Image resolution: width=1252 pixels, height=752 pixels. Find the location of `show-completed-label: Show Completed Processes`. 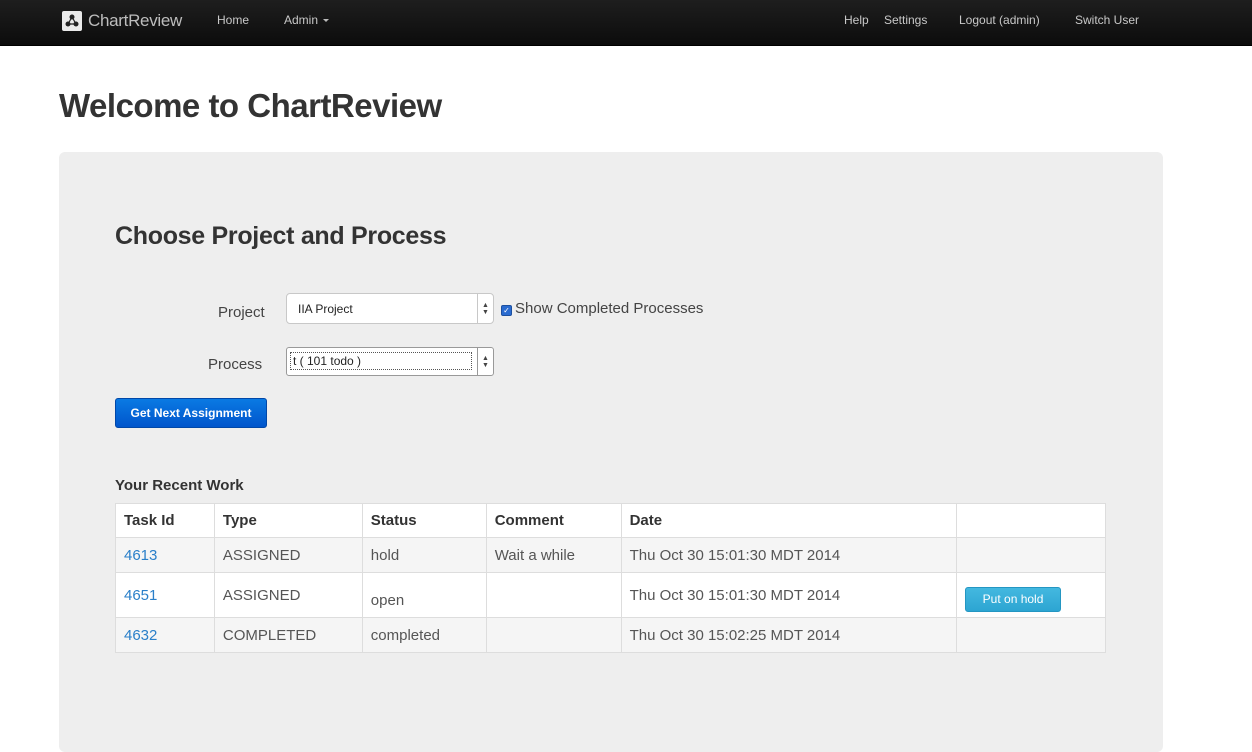

show-completed-label: Show Completed Processes is located at coordinates (609, 308).